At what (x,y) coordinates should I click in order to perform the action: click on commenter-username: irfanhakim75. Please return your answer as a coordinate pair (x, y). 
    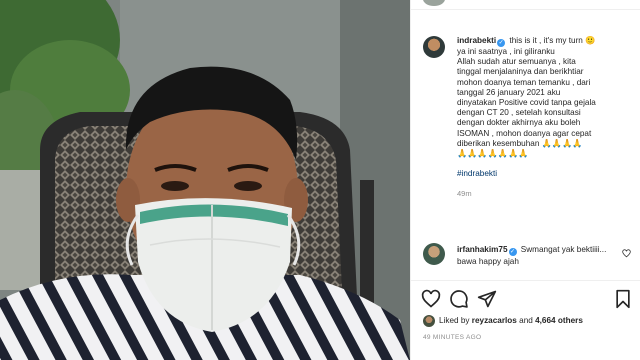
    Looking at the image, I should click on (482, 249).